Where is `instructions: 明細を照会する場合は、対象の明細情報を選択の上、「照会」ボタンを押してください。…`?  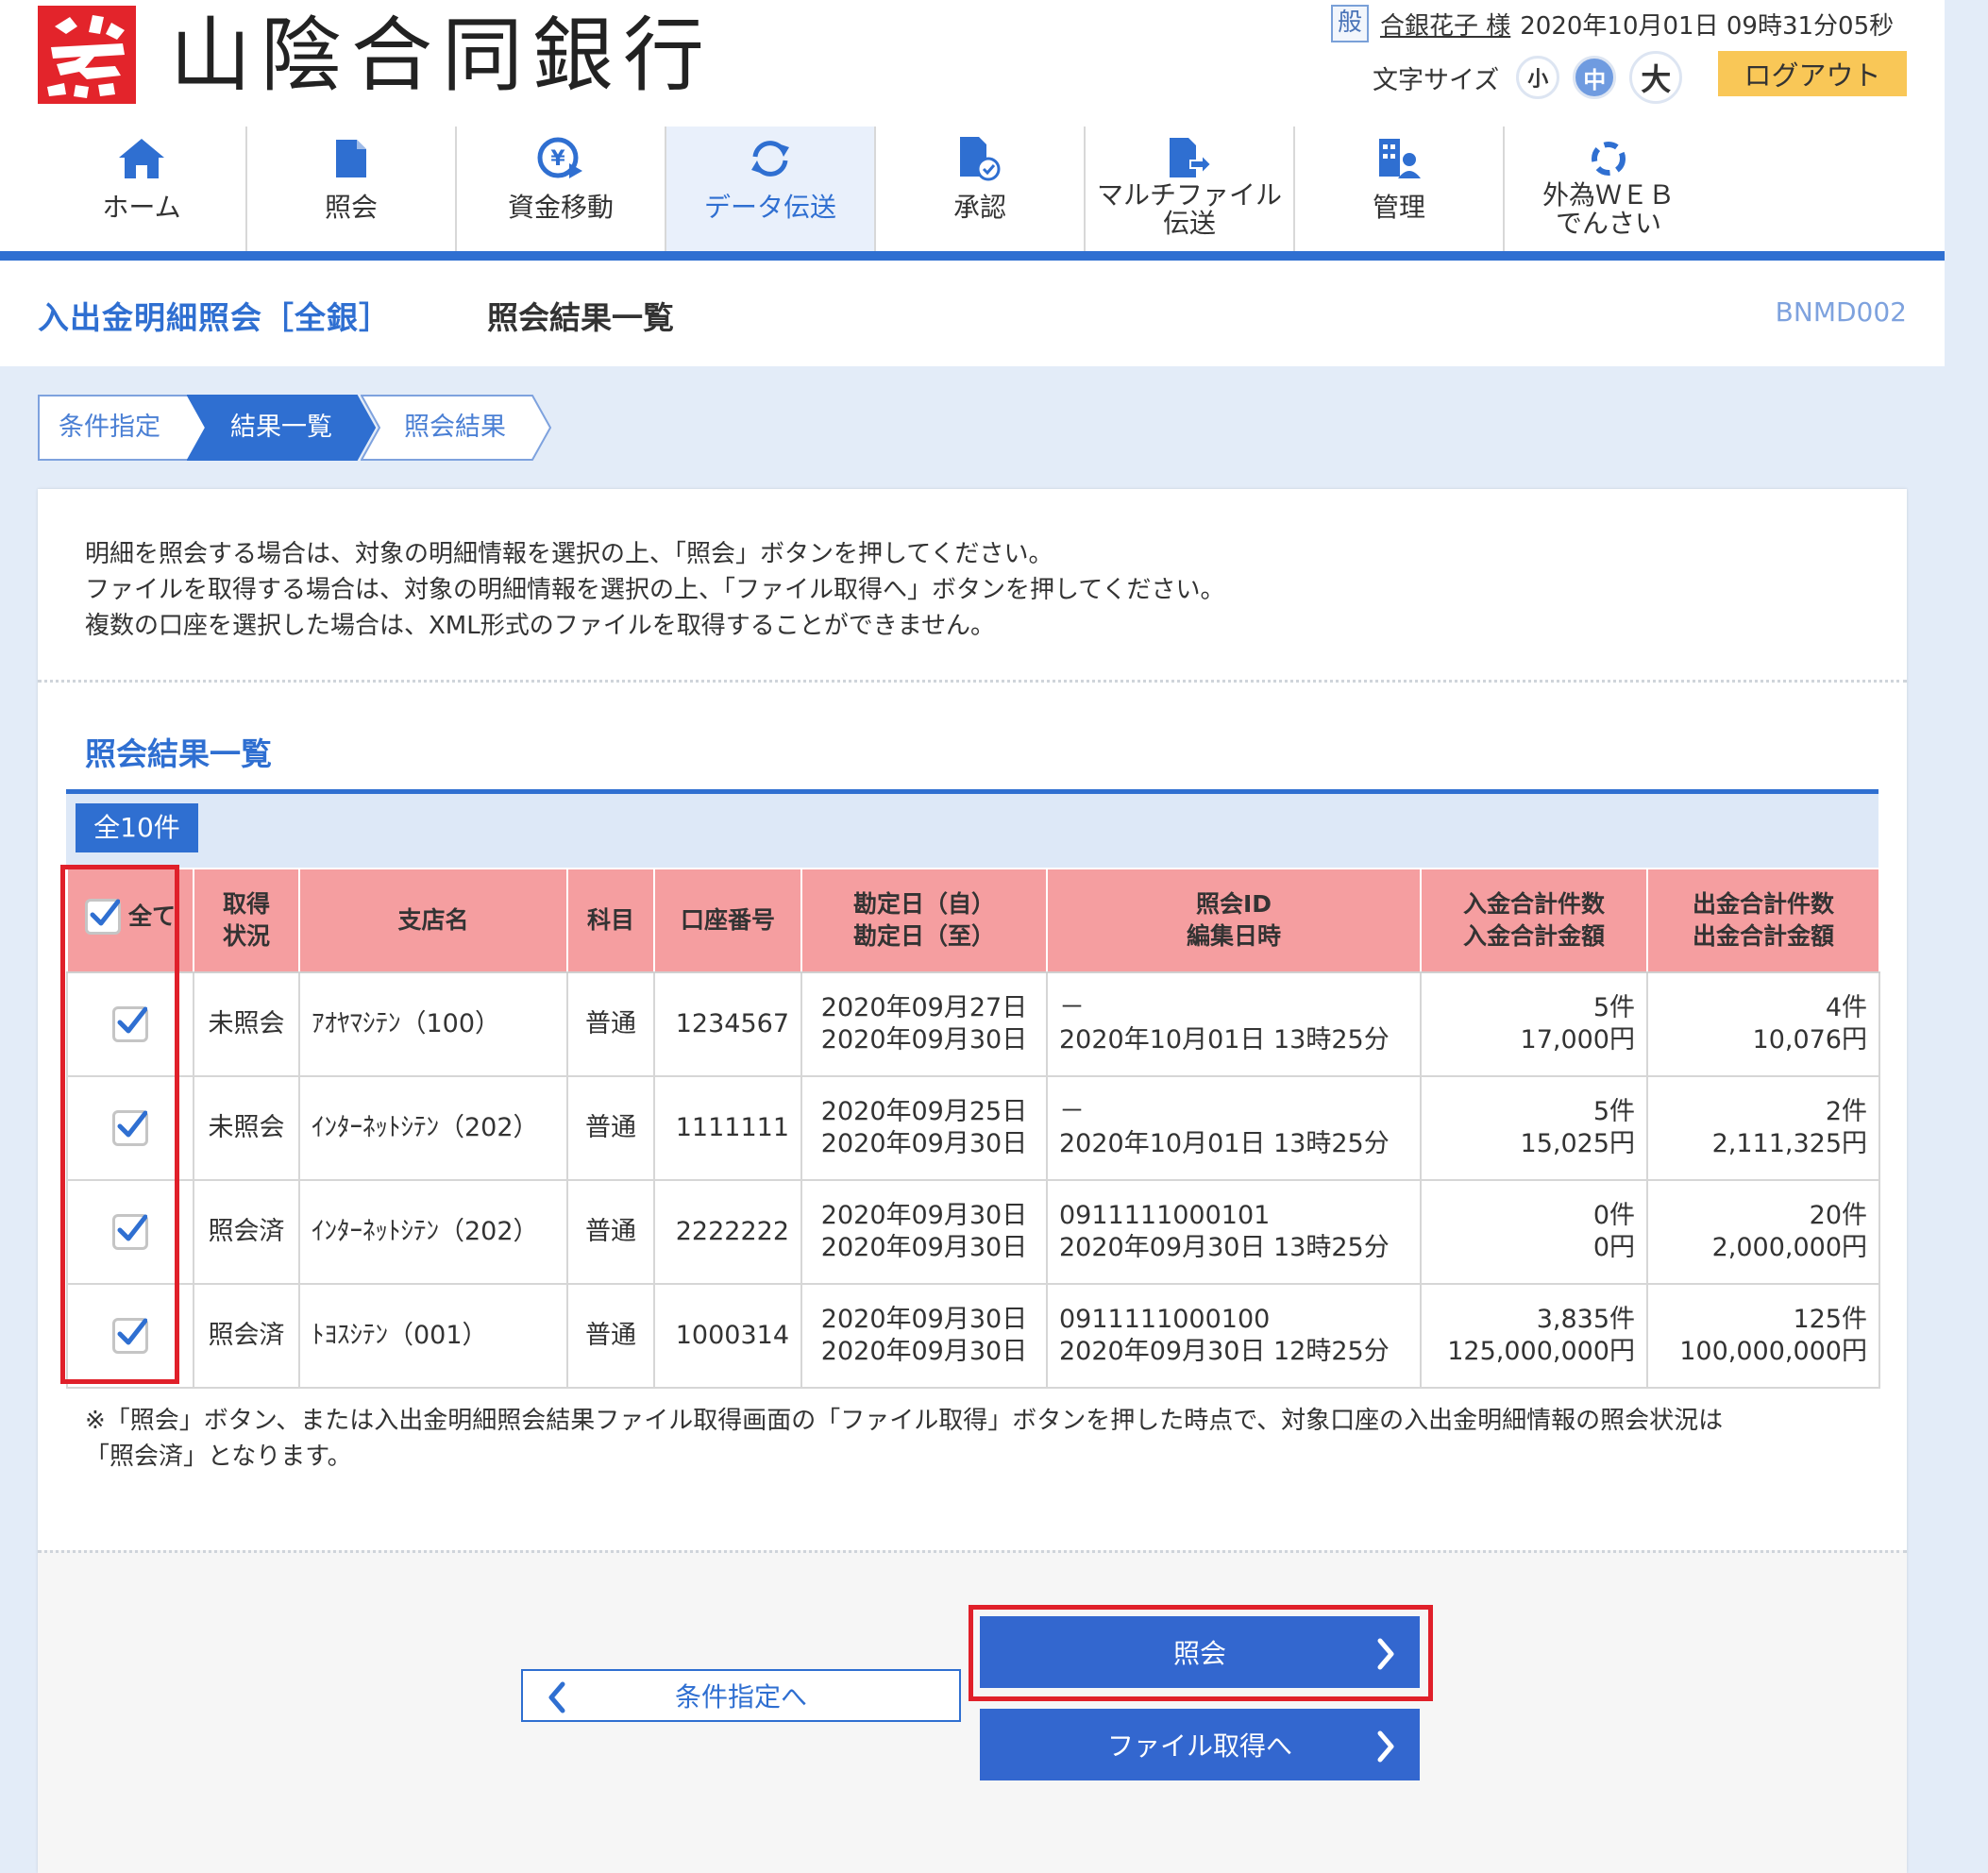 instructions: 明細を照会する場合は、対象の明細情報を選択の上、「照会」ボタンを押してください。… is located at coordinates (654, 590).